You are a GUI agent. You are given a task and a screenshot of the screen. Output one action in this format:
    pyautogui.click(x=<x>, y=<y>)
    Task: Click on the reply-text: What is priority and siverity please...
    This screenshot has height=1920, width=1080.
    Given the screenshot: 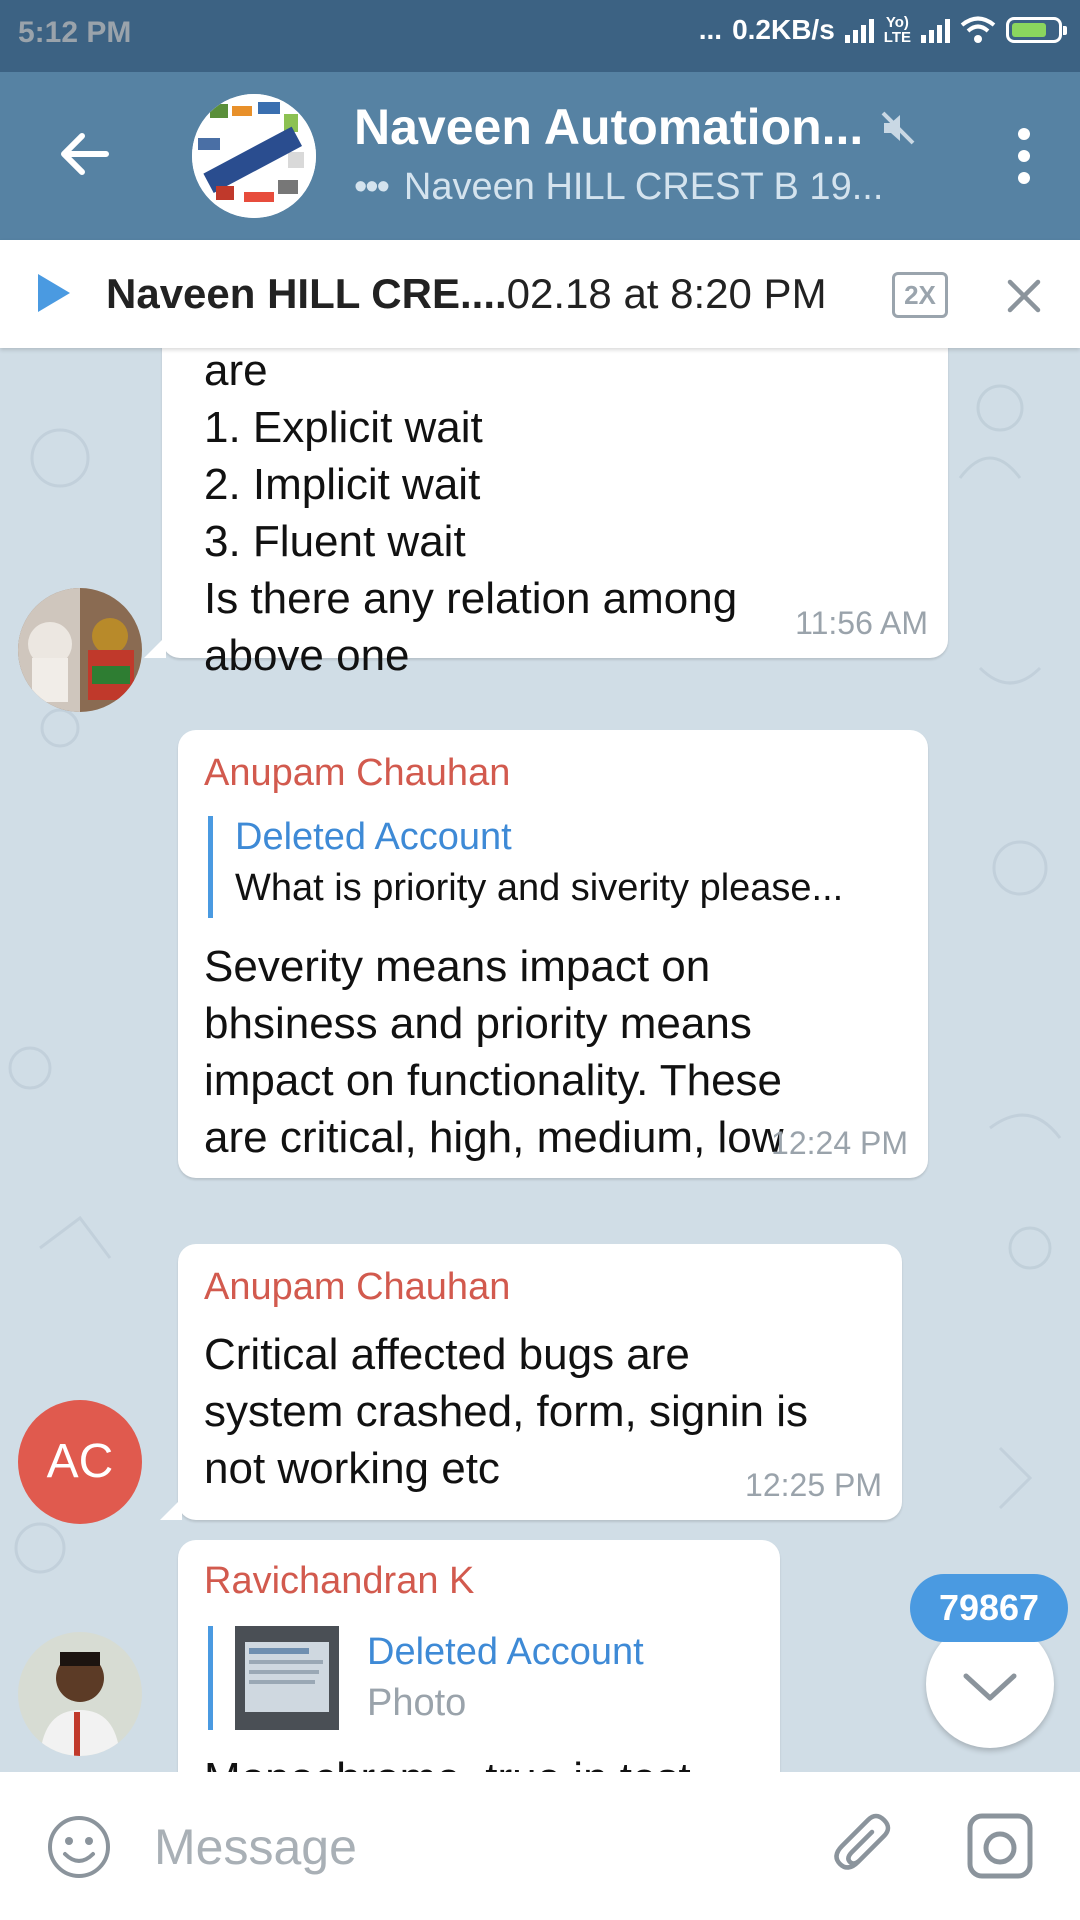 What is the action you would take?
    pyautogui.click(x=539, y=888)
    